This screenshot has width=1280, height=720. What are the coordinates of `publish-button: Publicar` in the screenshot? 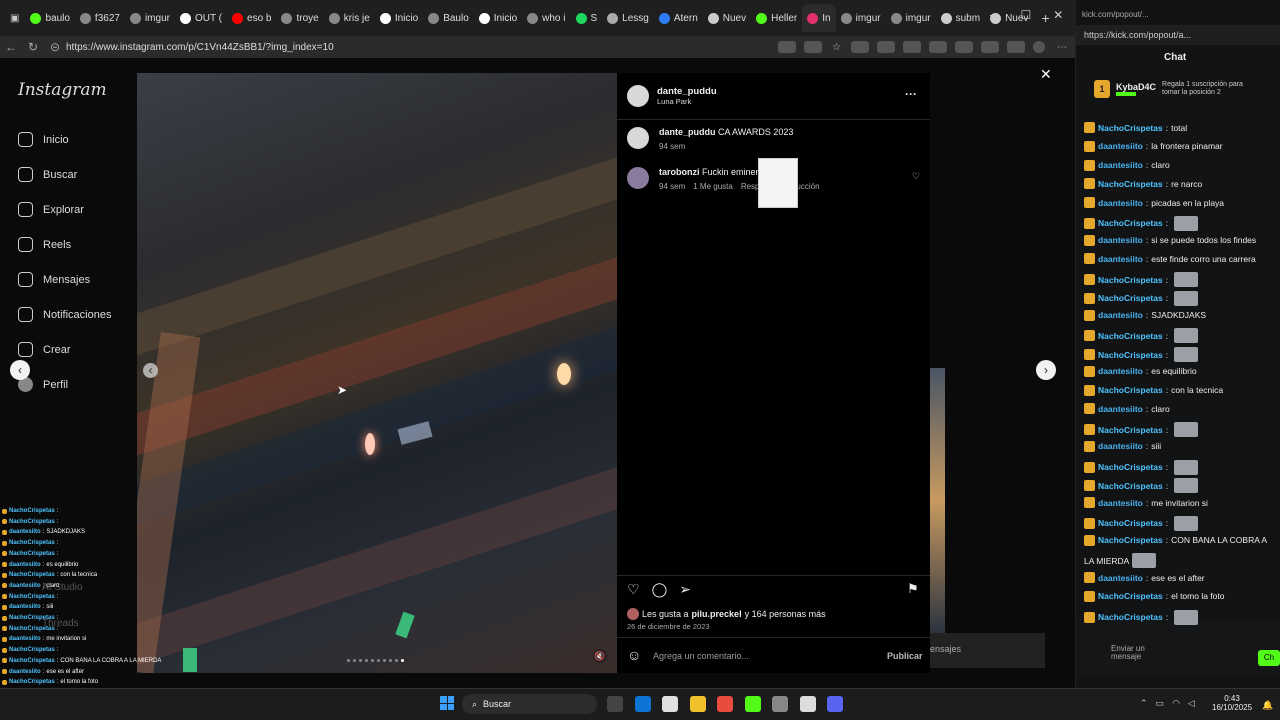 It's located at (905, 656).